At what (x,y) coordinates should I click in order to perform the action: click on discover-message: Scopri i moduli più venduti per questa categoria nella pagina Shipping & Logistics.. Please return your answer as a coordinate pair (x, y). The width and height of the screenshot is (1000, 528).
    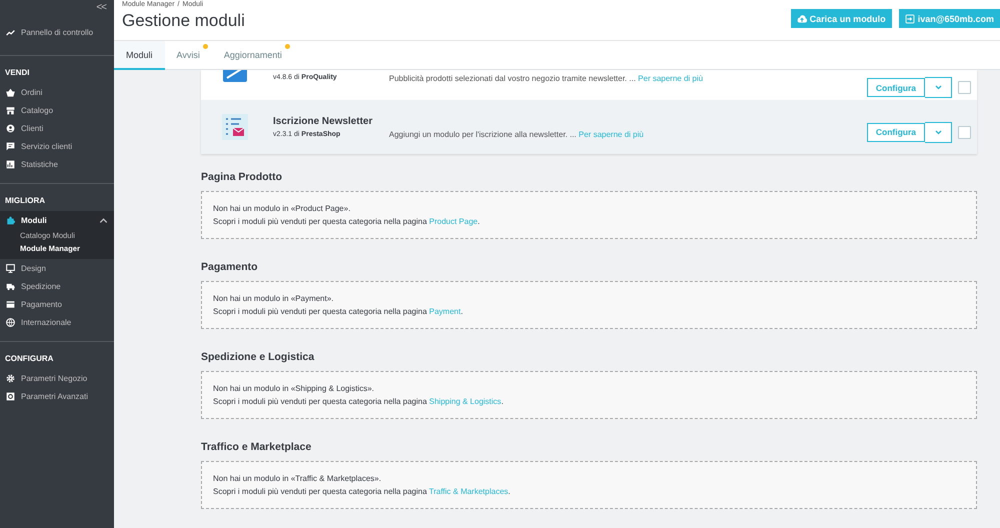
    Looking at the image, I should click on (358, 402).